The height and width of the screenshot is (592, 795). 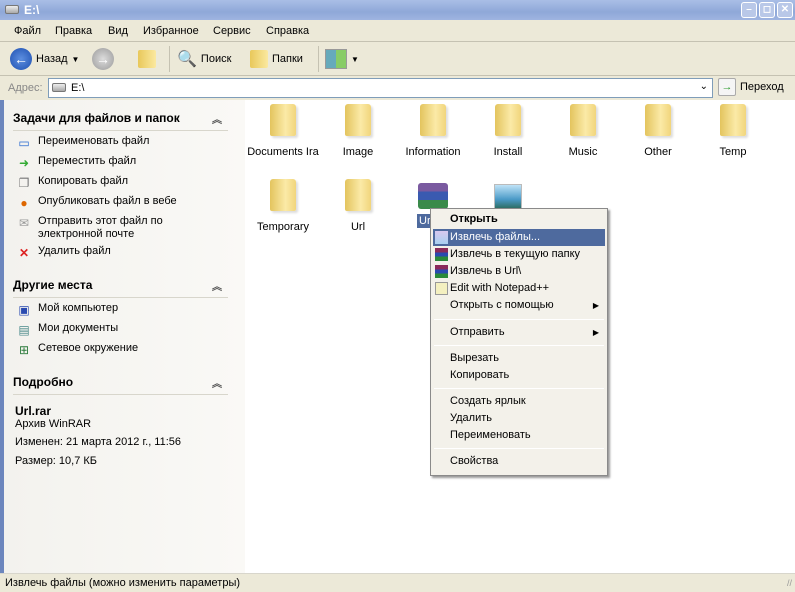 I want to click on folder-up-icon, so click(x=147, y=59).